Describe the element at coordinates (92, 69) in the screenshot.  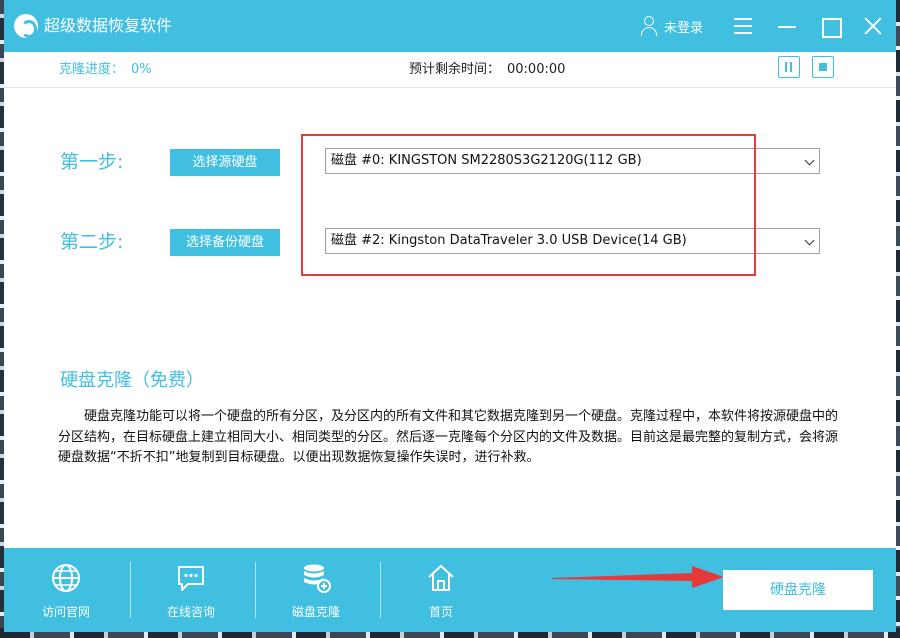
I see `clone-progress-label: 克隆进度：` at that location.